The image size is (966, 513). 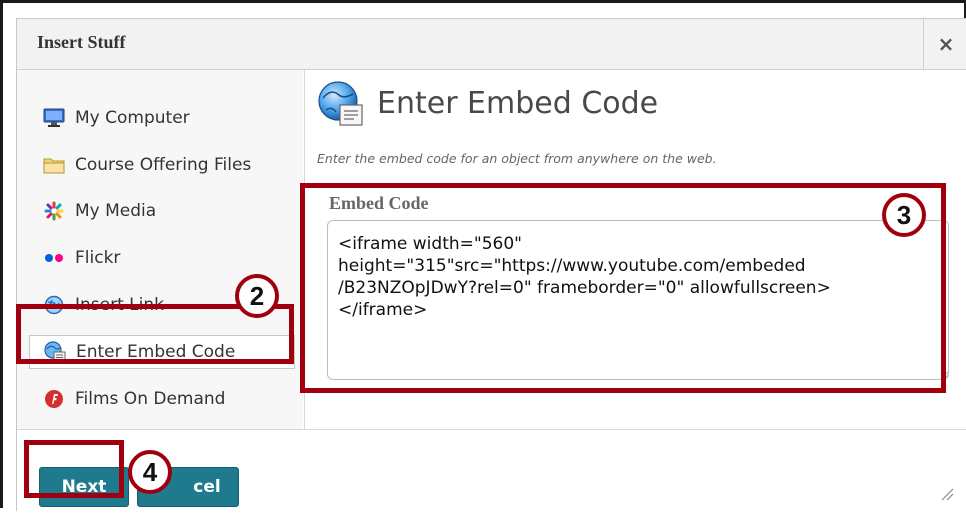 I want to click on dialog-titlebar: Insert Stuff ×, so click(x=491, y=44).